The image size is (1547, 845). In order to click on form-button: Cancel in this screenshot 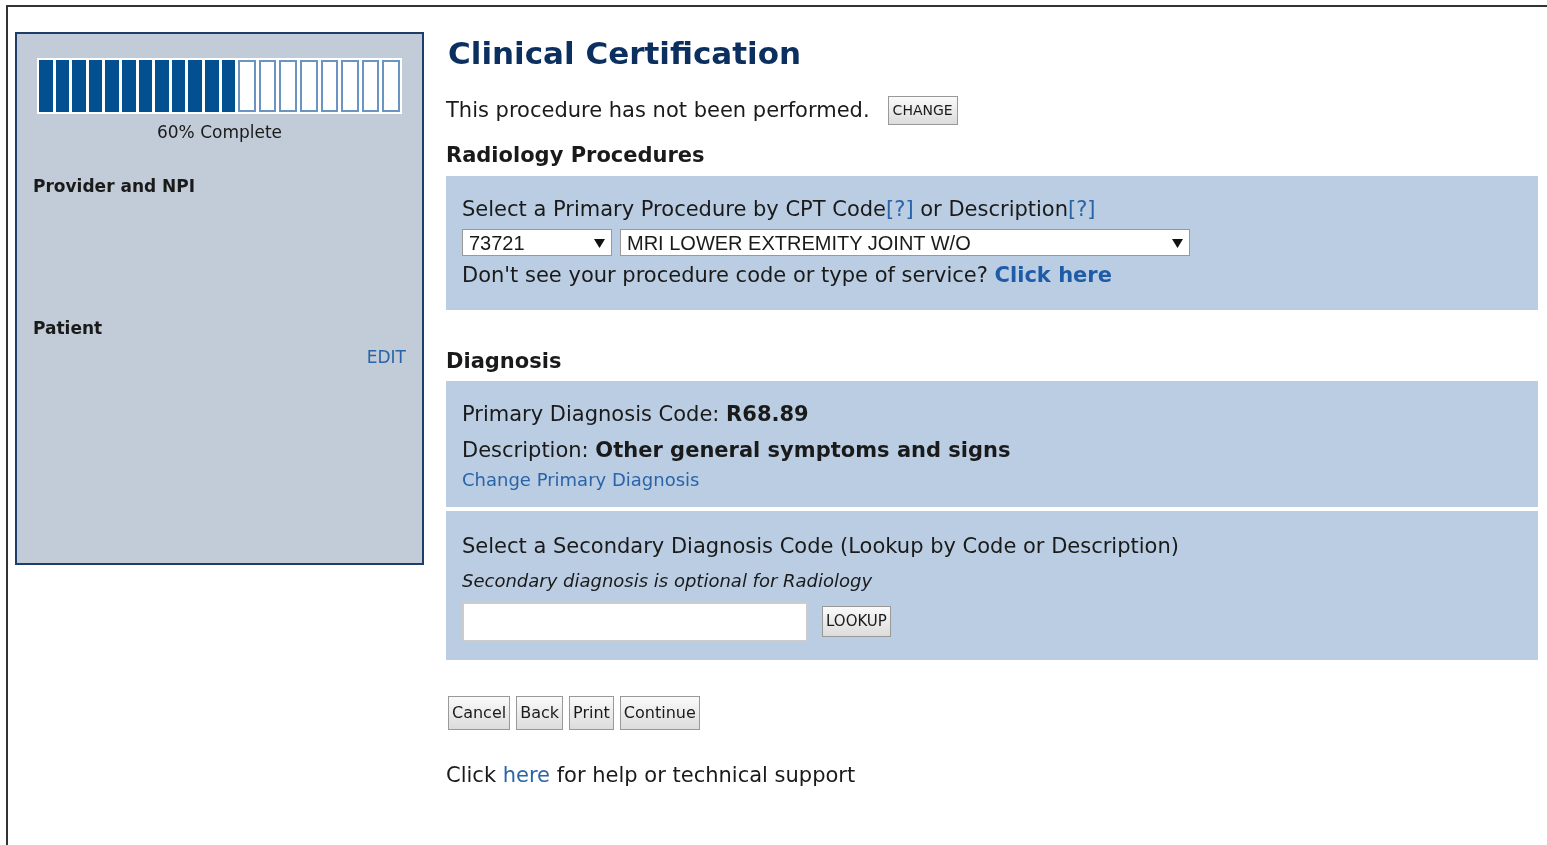, I will do `click(479, 712)`.